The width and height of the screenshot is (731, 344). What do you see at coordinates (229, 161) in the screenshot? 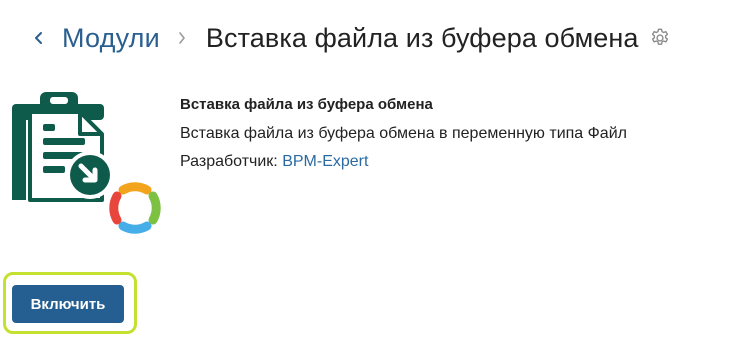
I see `developer-label: Разработчик:` at bounding box center [229, 161].